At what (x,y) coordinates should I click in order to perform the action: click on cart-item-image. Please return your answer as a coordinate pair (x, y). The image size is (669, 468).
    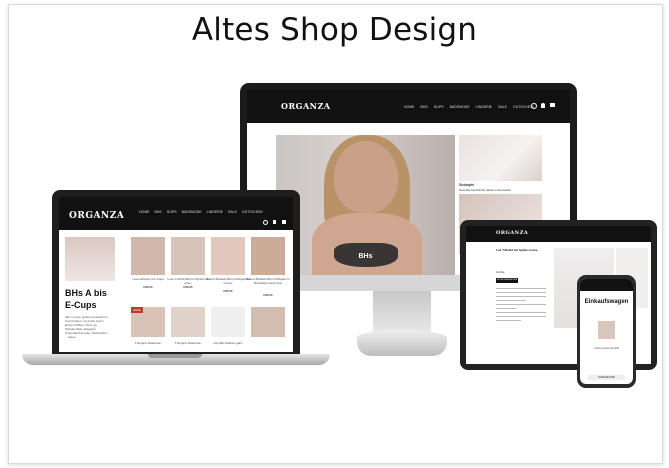
    Looking at the image, I should click on (606, 330).